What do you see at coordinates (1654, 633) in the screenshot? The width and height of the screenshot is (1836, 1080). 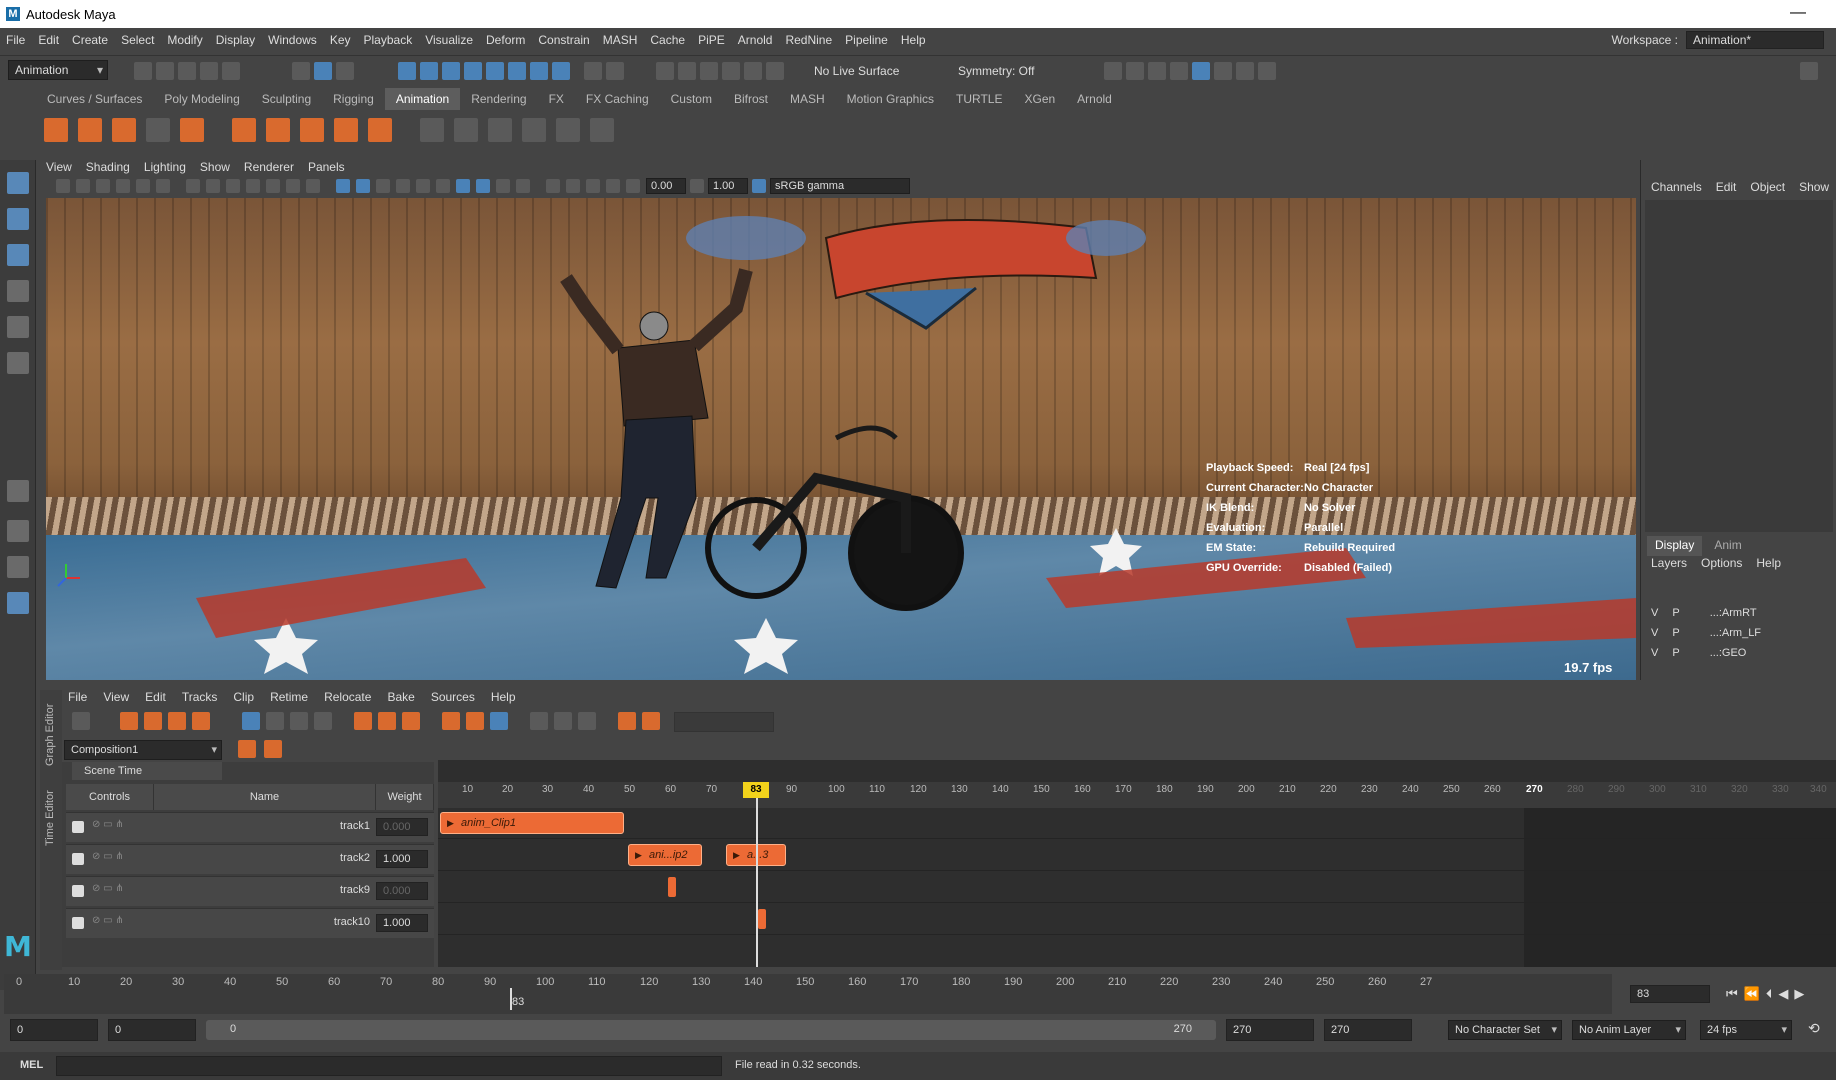 I see `layer-visibility-toggle: V` at bounding box center [1654, 633].